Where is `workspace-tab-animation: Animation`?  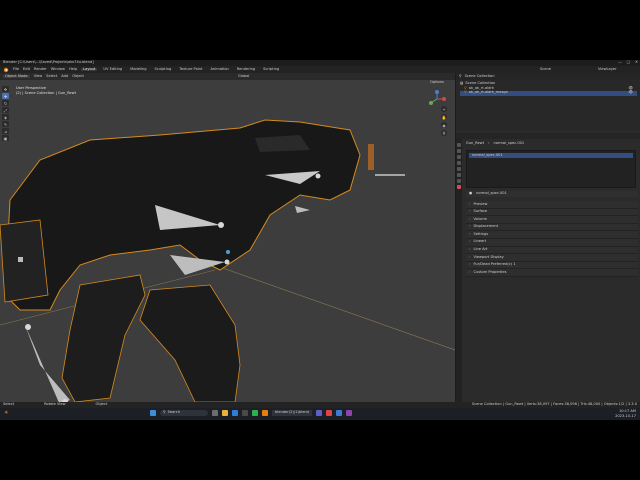 workspace-tab-animation: Animation is located at coordinates (219, 69).